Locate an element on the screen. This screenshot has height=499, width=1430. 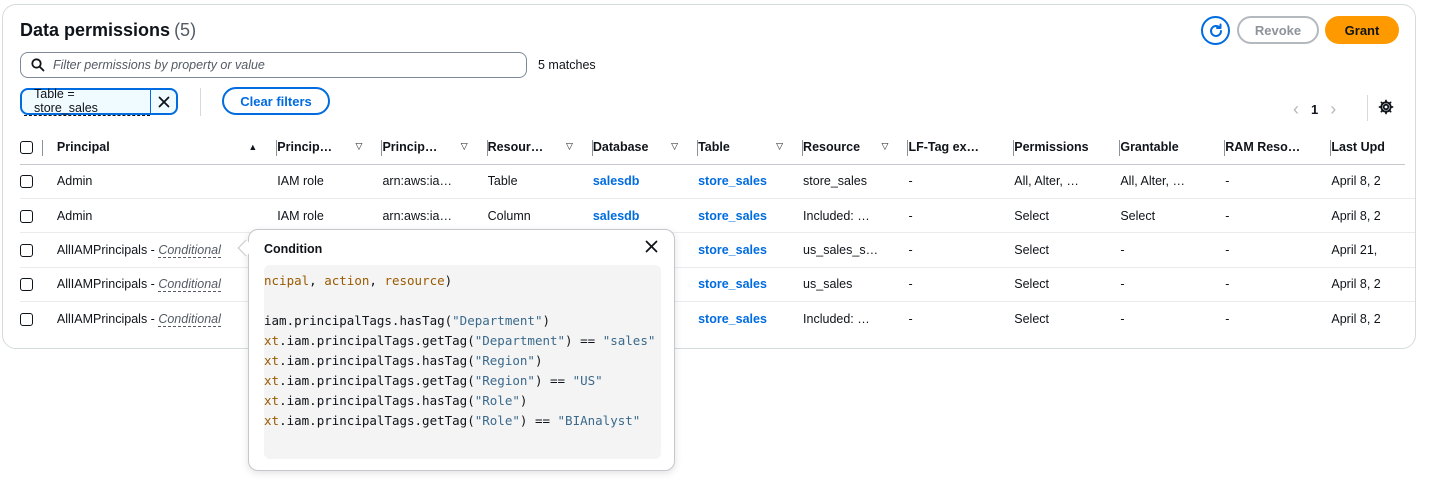
code-line: xt.iam.principalTags.hasTag("Region") is located at coordinates (403, 360).